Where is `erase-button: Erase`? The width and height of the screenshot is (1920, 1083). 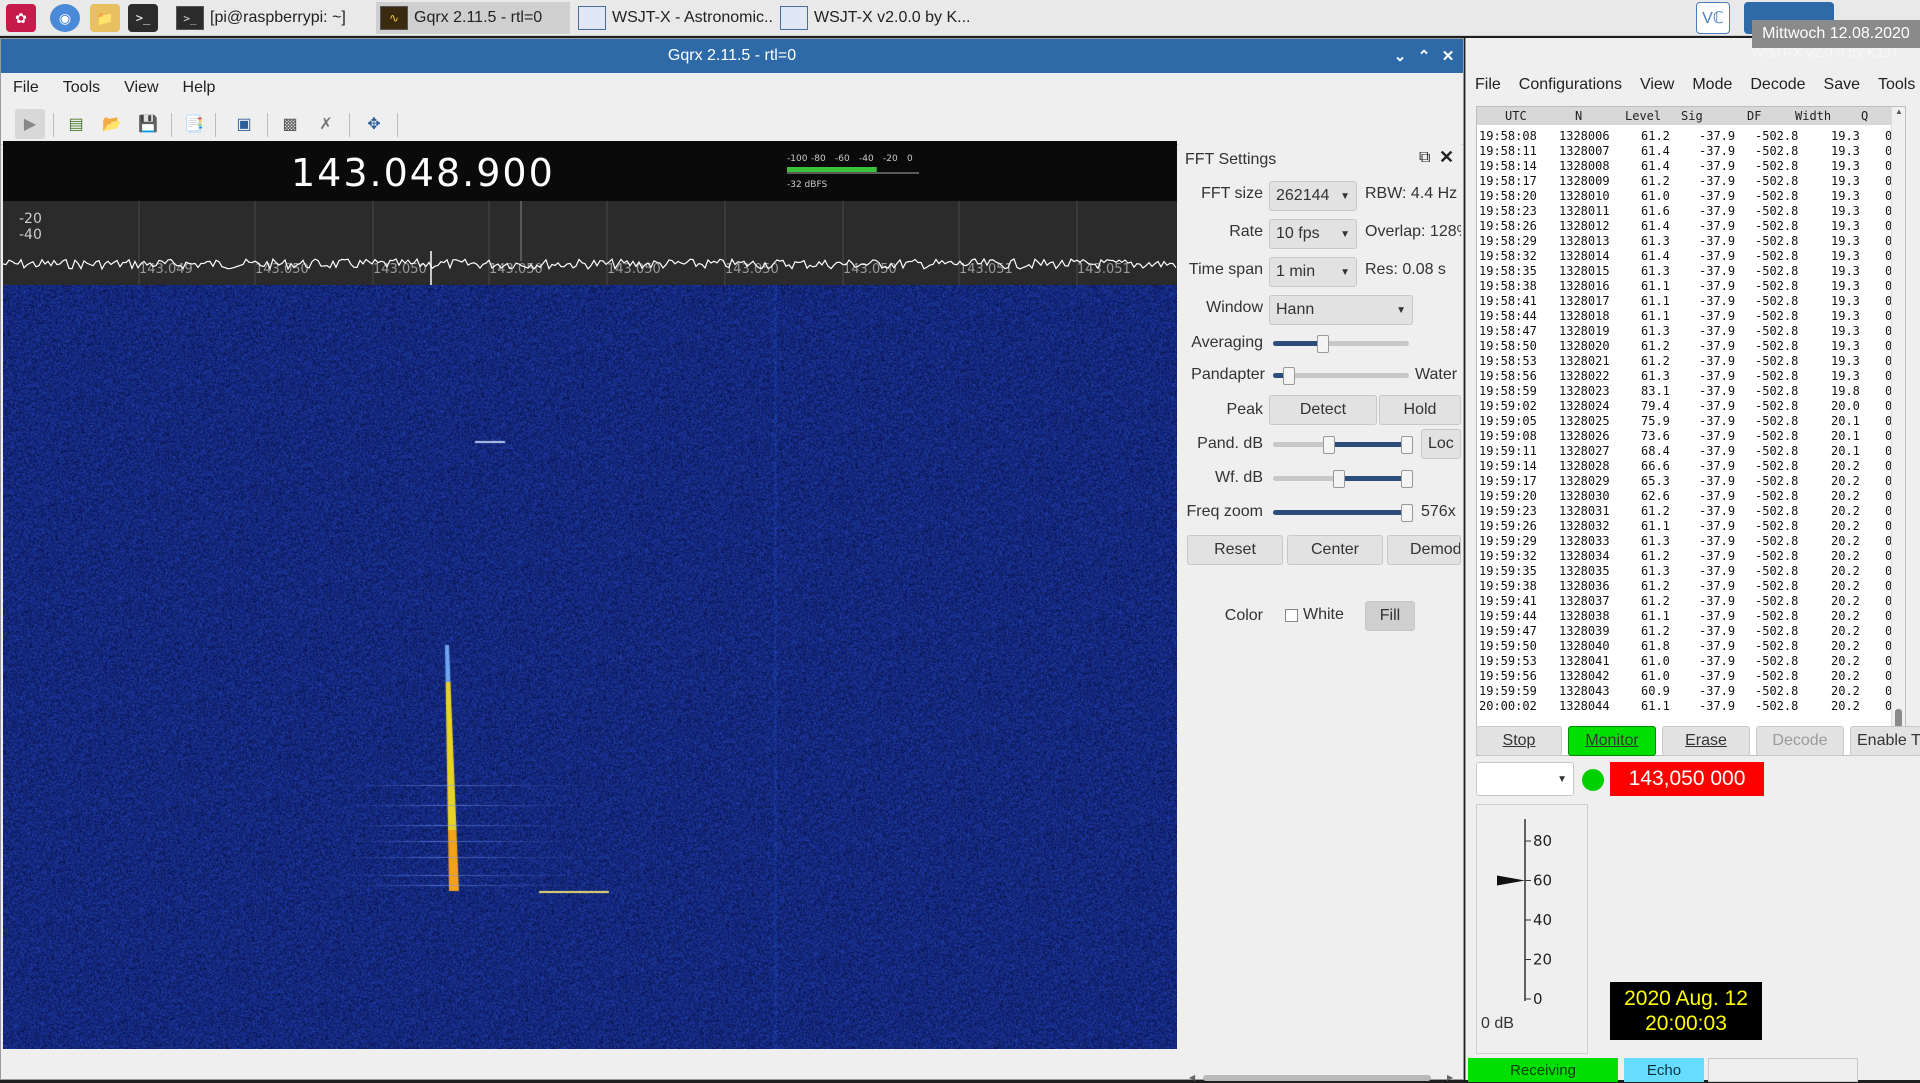 erase-button: Erase is located at coordinates (1706, 741).